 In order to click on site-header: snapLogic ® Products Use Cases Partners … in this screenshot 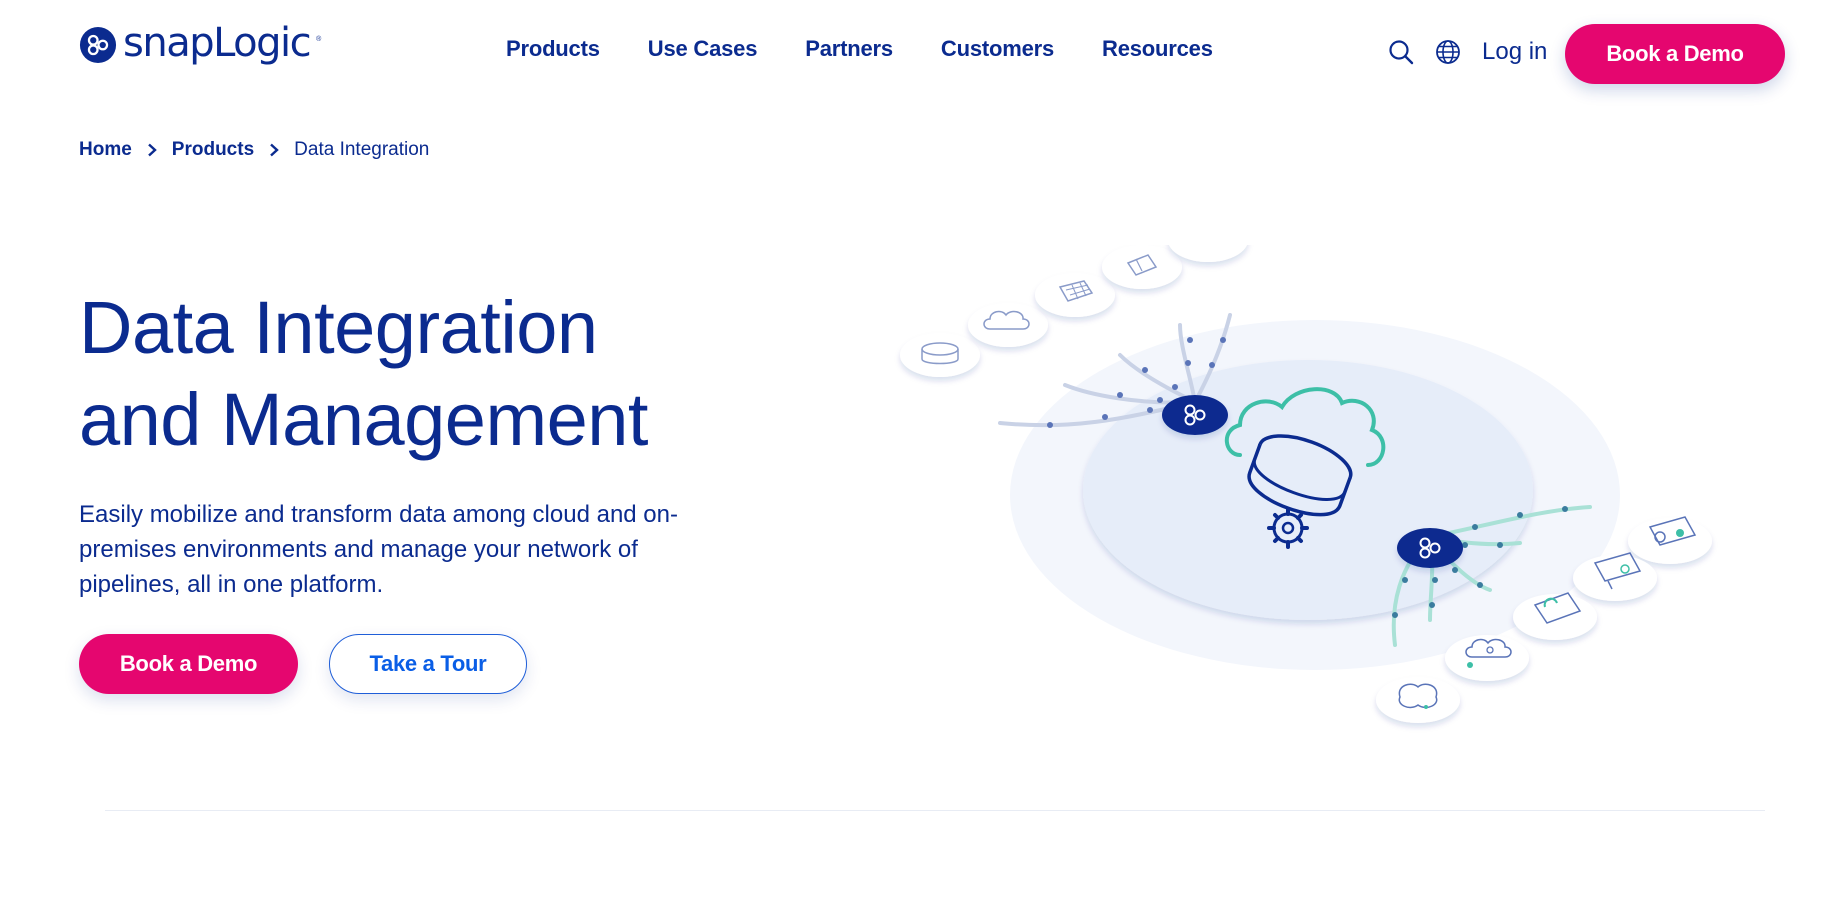, I will do `click(916, 52)`.